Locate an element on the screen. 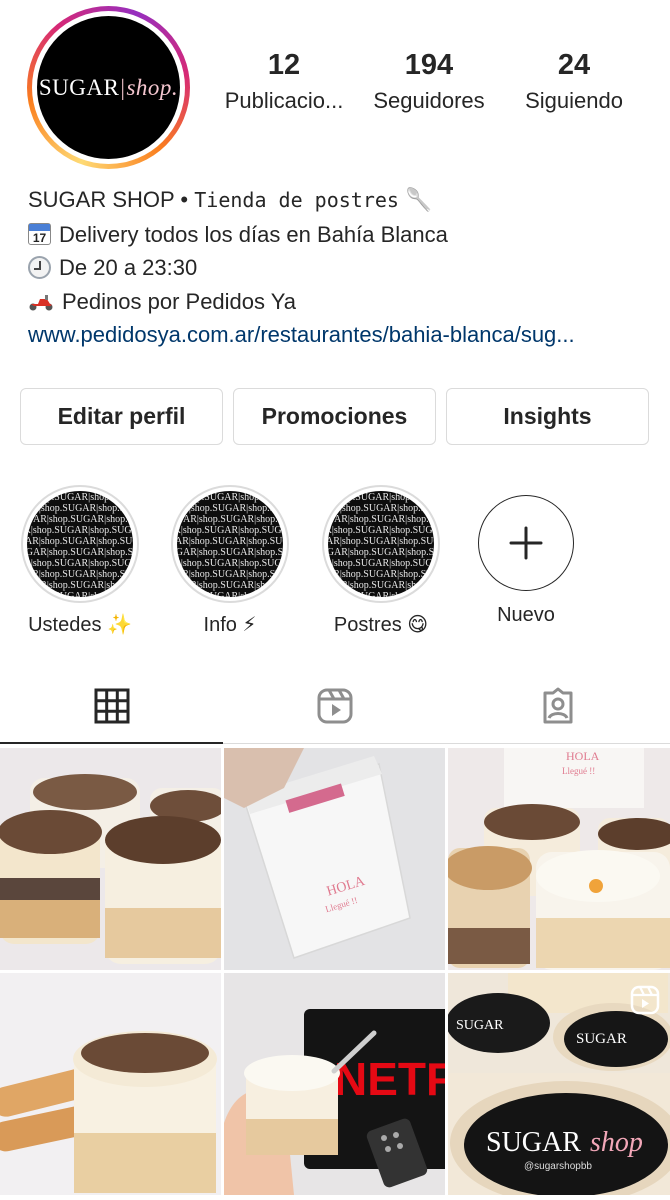 Image resolution: width=670 pixels, height=1200 pixels. spoon-emoji: 🥄 is located at coordinates (419, 199).